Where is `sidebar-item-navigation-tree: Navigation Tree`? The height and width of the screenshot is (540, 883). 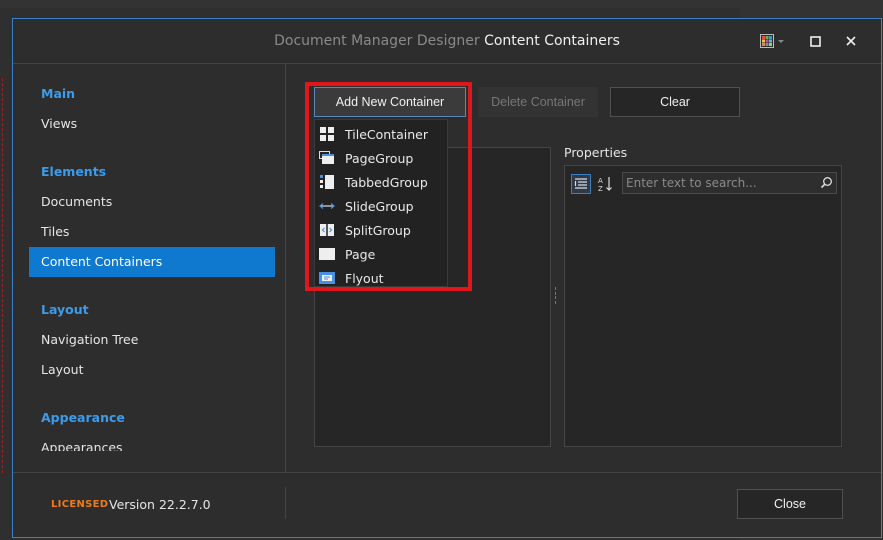
sidebar-item-navigation-tree: Navigation Tree is located at coordinates (152, 340).